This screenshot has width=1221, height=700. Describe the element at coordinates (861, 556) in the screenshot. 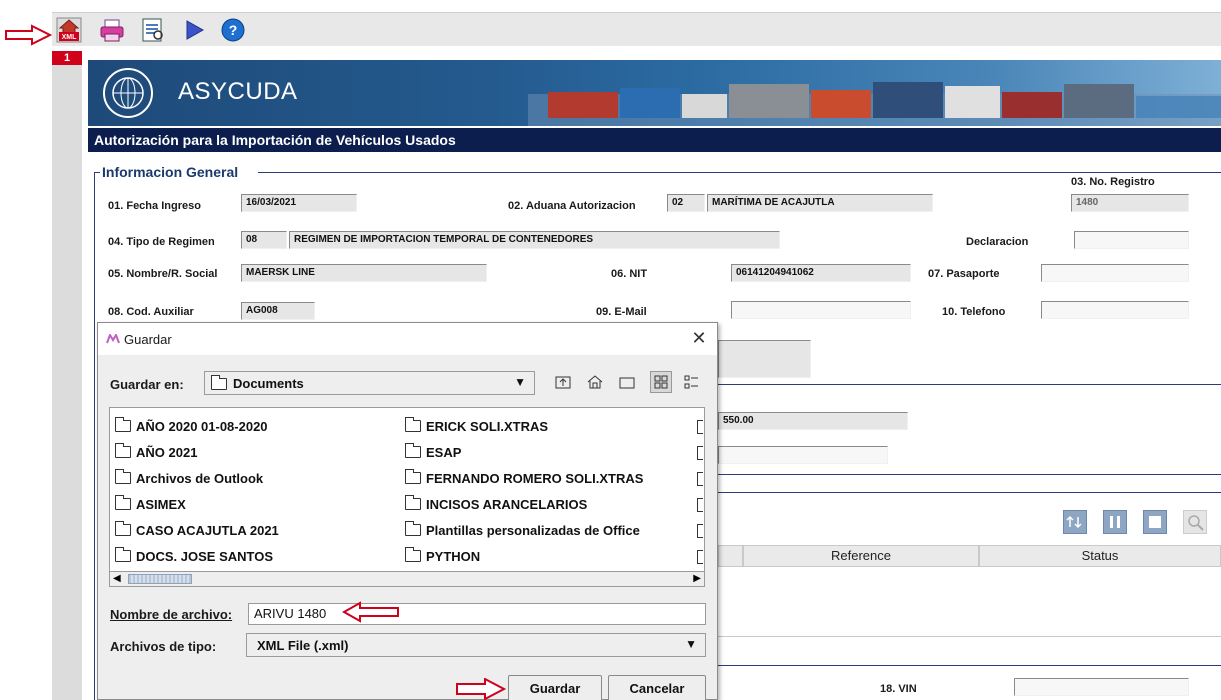

I see `grid-header-reference: Reference` at that location.